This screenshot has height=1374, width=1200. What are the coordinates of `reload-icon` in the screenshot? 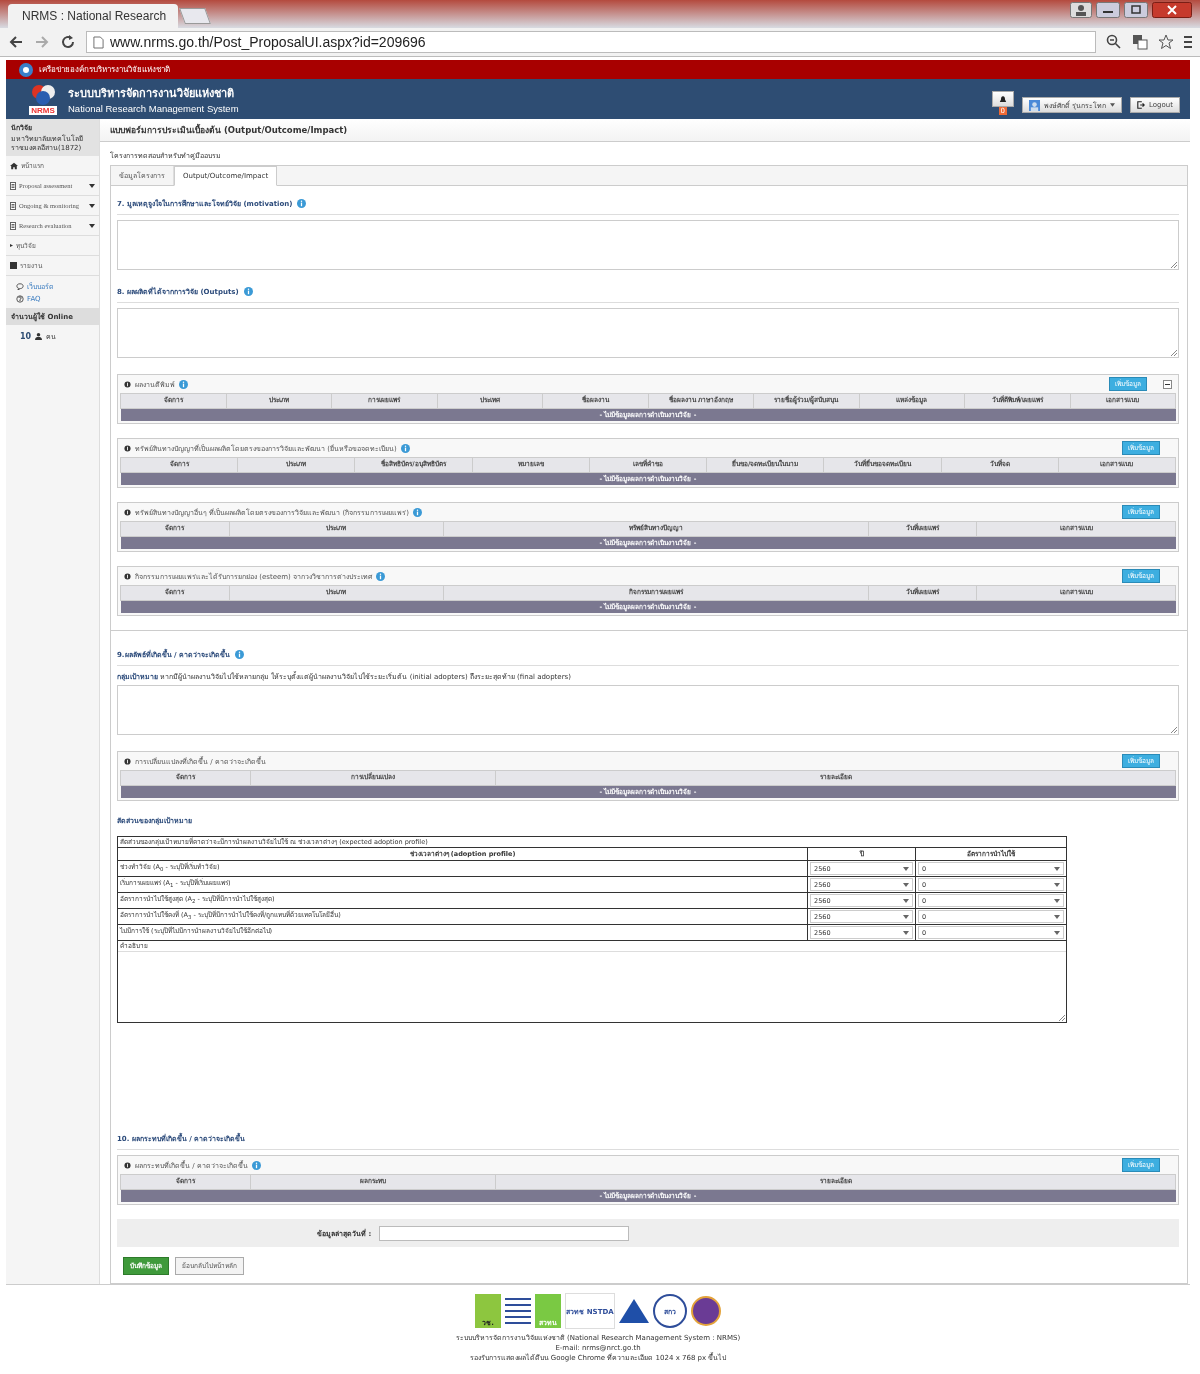 It's located at (68, 42).